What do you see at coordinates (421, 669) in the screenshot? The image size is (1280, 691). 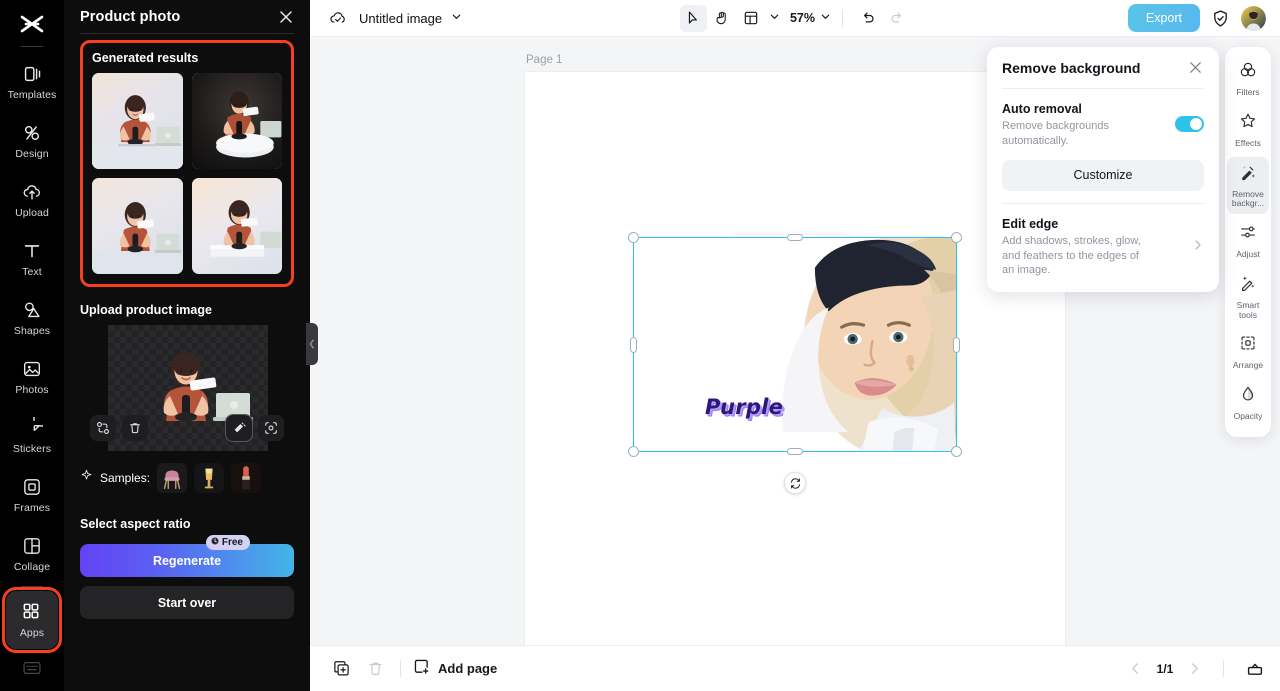 I see `add-page-icon` at bounding box center [421, 669].